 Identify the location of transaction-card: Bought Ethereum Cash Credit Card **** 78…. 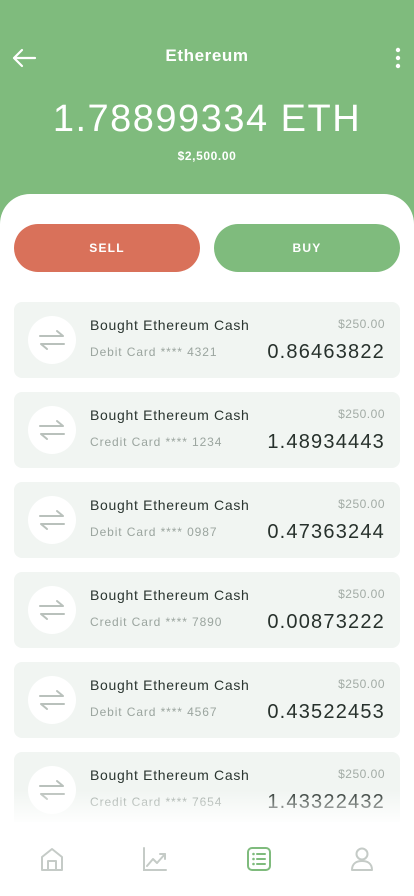
(207, 610).